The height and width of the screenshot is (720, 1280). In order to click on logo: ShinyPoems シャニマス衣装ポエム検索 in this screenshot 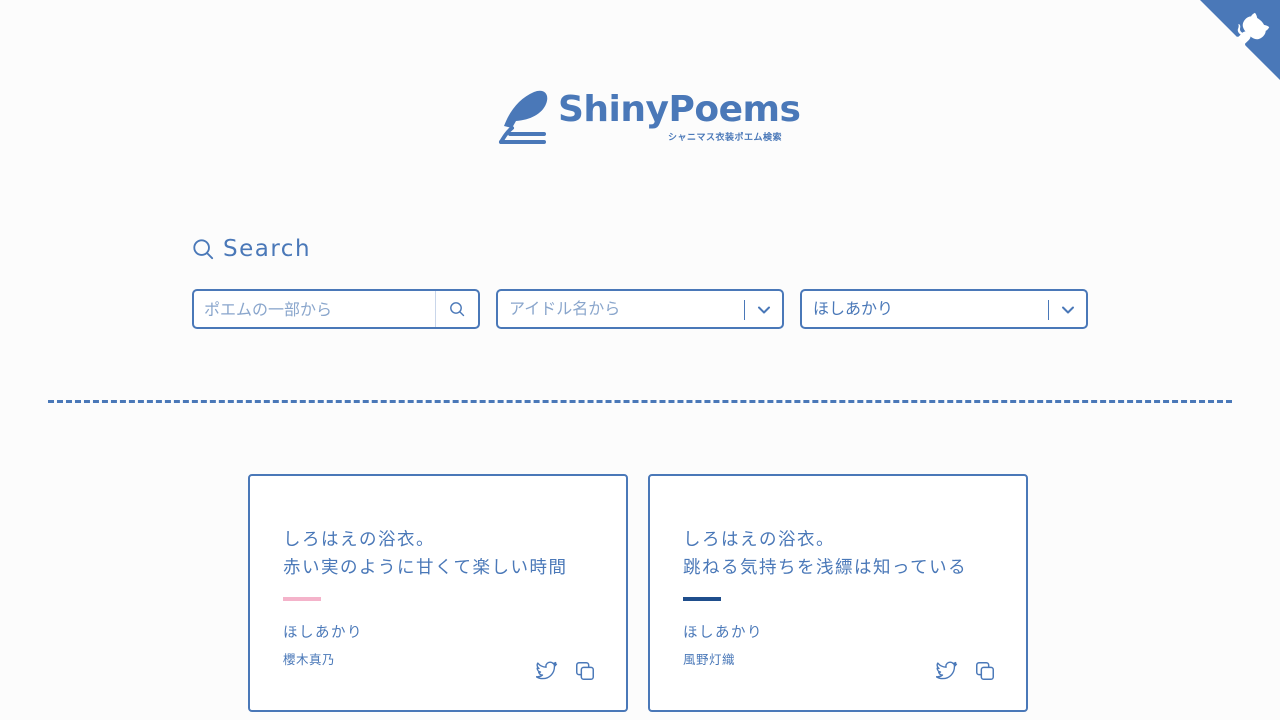, I will do `click(649, 116)`.